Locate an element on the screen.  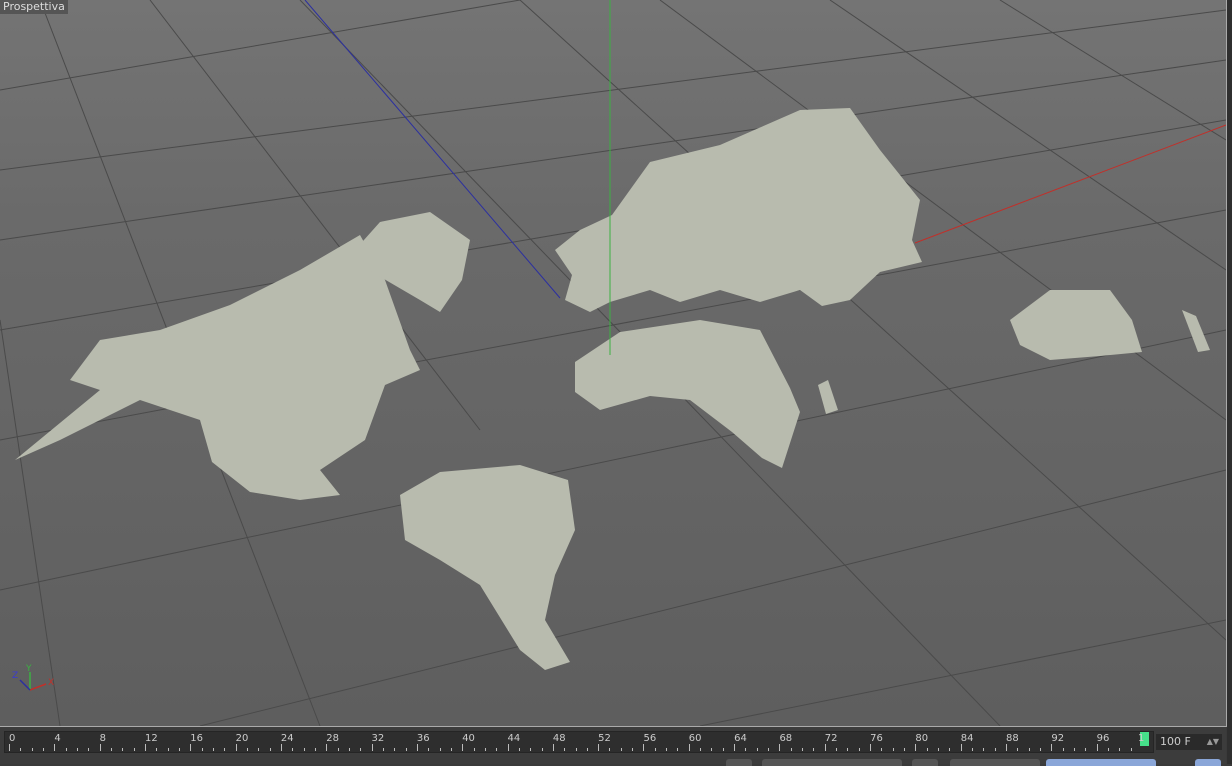
timeline-tick-label: 56 is located at coordinates (650, 738).